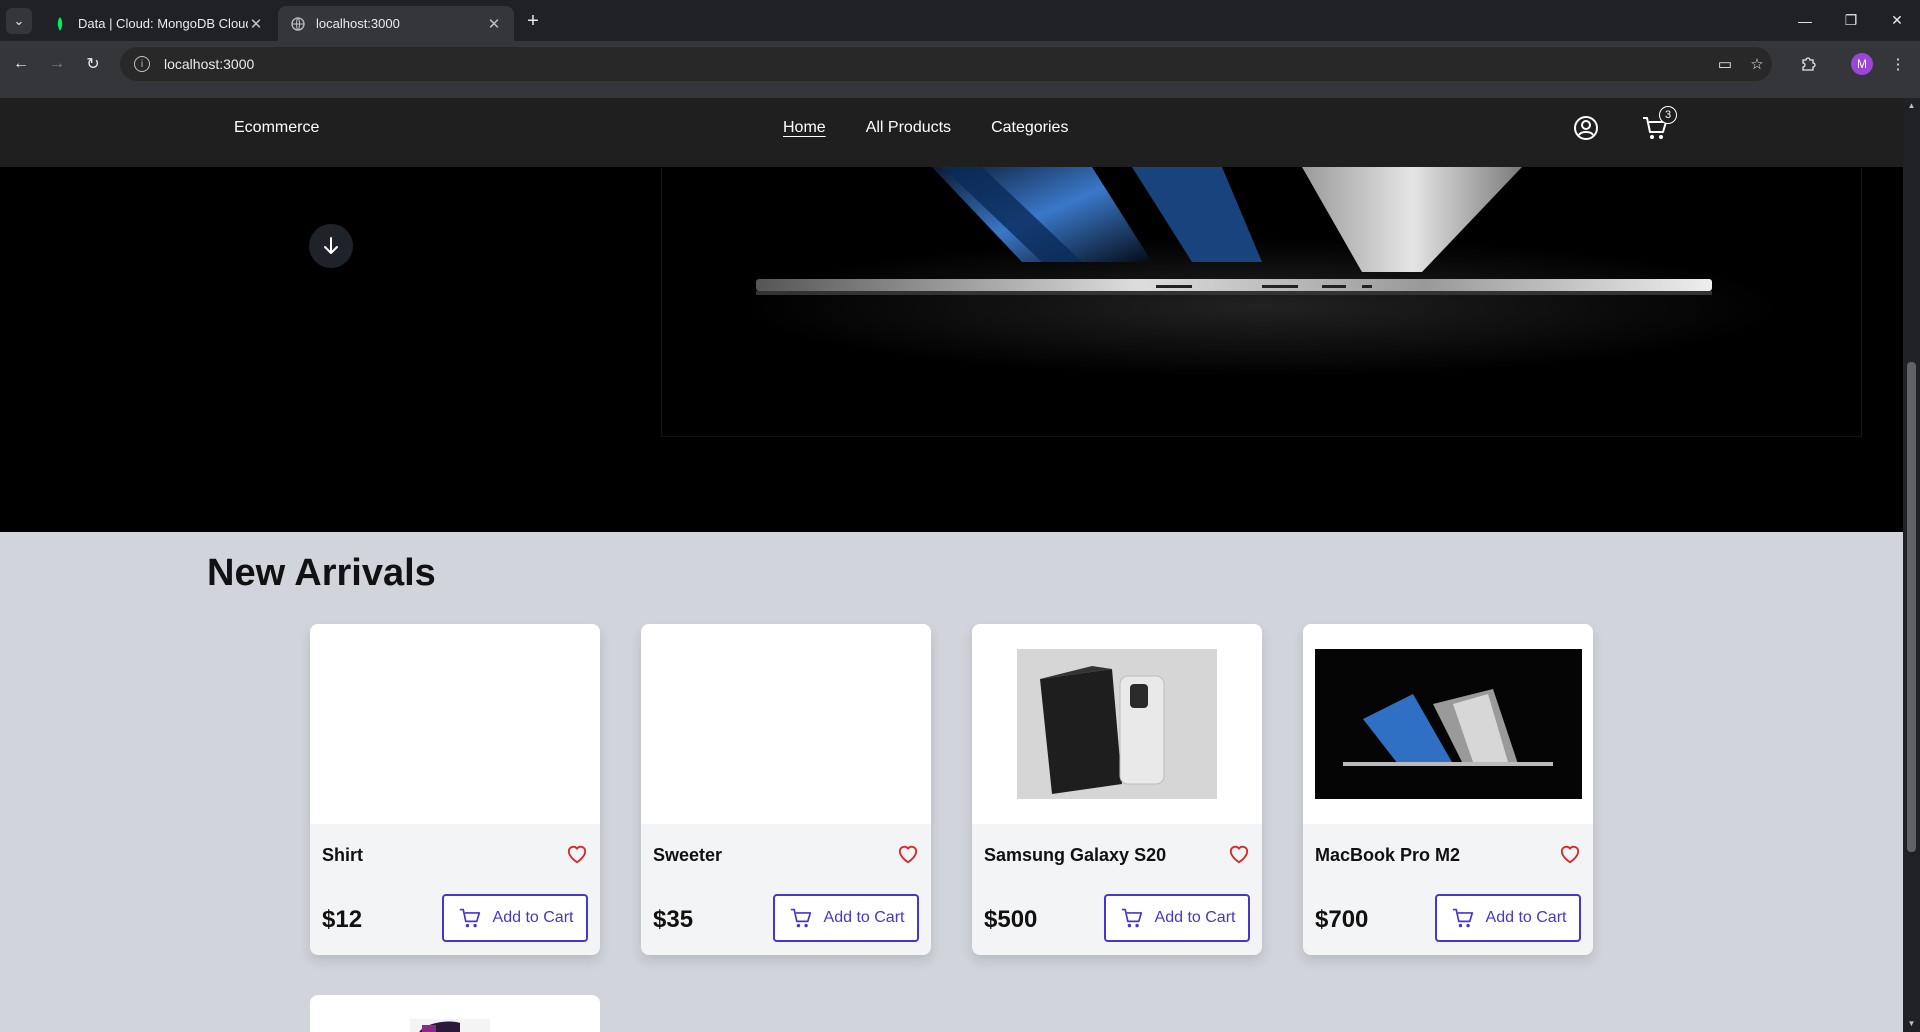 The height and width of the screenshot is (1032, 1920). What do you see at coordinates (1808, 64) in the screenshot?
I see `extensions-puzzle-icon` at bounding box center [1808, 64].